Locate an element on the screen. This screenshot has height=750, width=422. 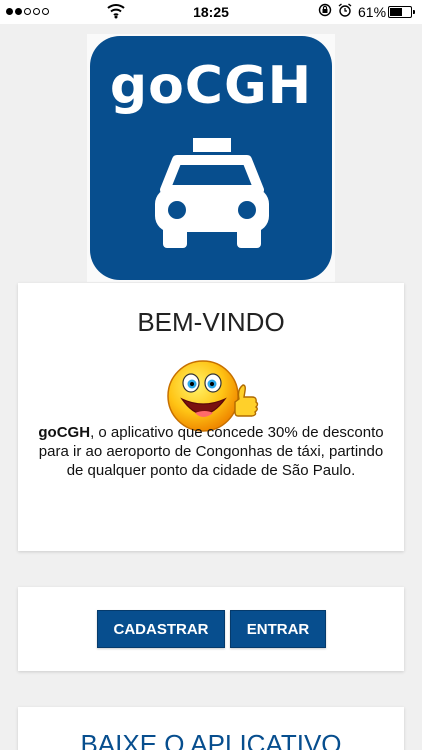
battery-percent: 61% is located at coordinates (372, 12).